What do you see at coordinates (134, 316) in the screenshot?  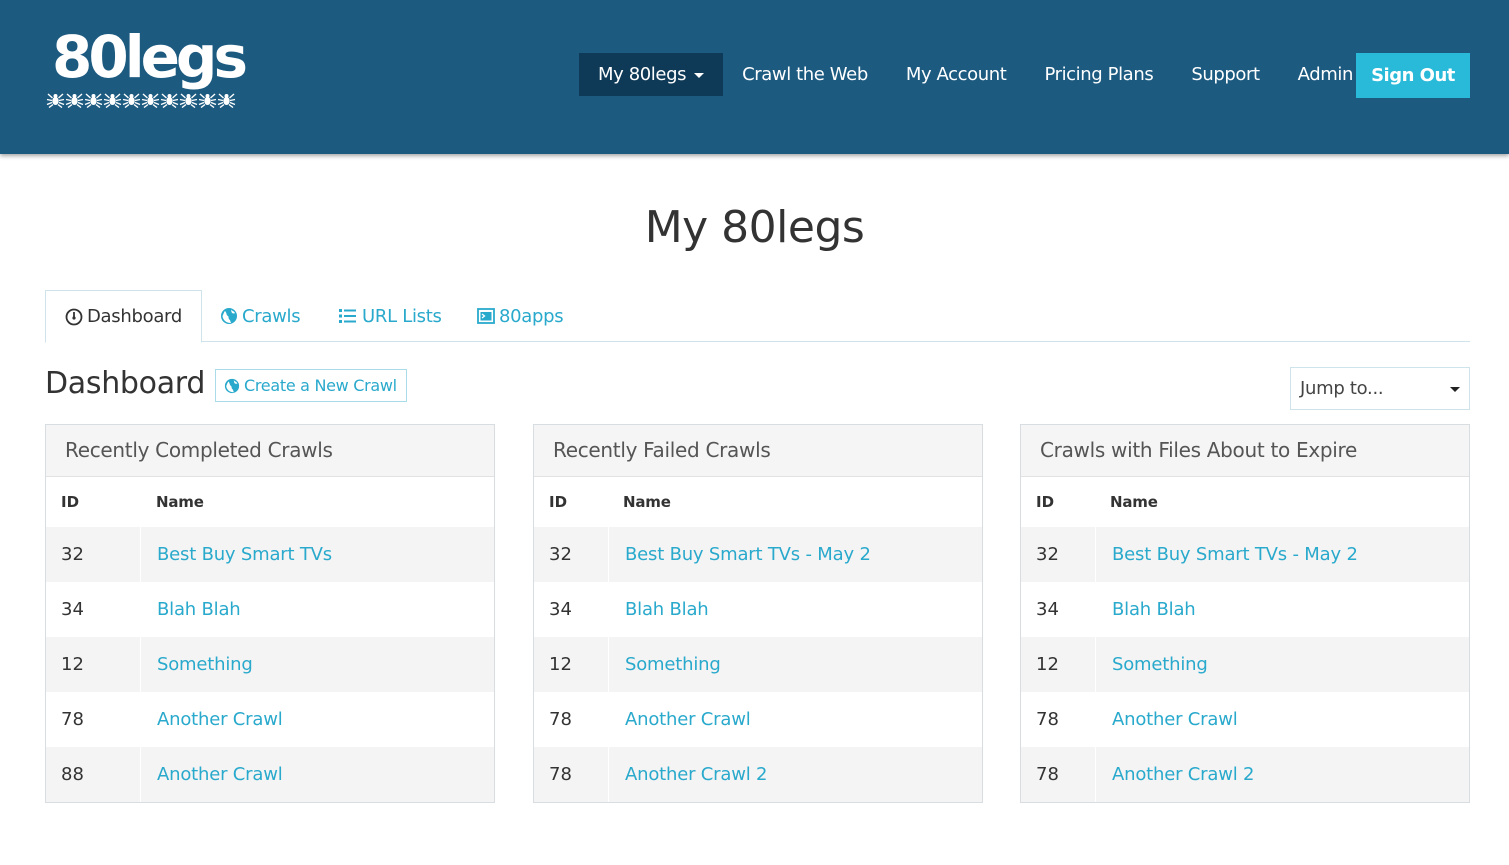 I see `tab-label: Dashboard` at bounding box center [134, 316].